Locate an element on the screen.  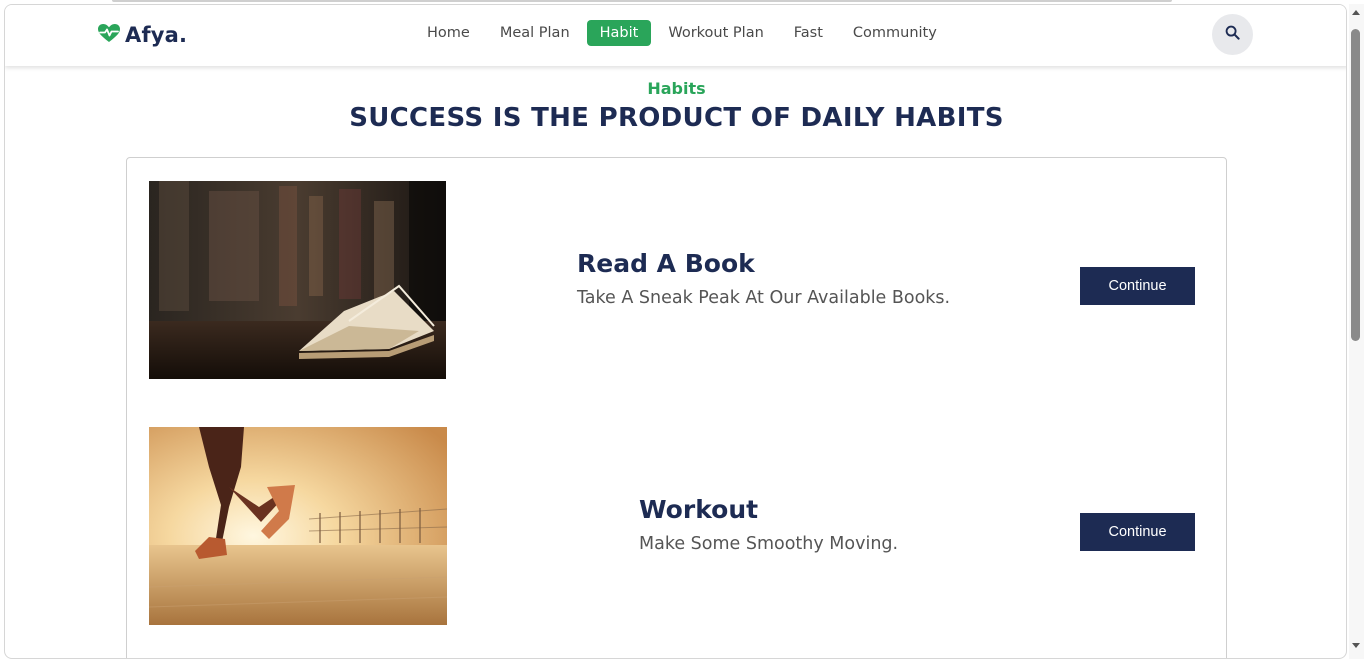
scrollbar-thumb is located at coordinates (1355, 185).